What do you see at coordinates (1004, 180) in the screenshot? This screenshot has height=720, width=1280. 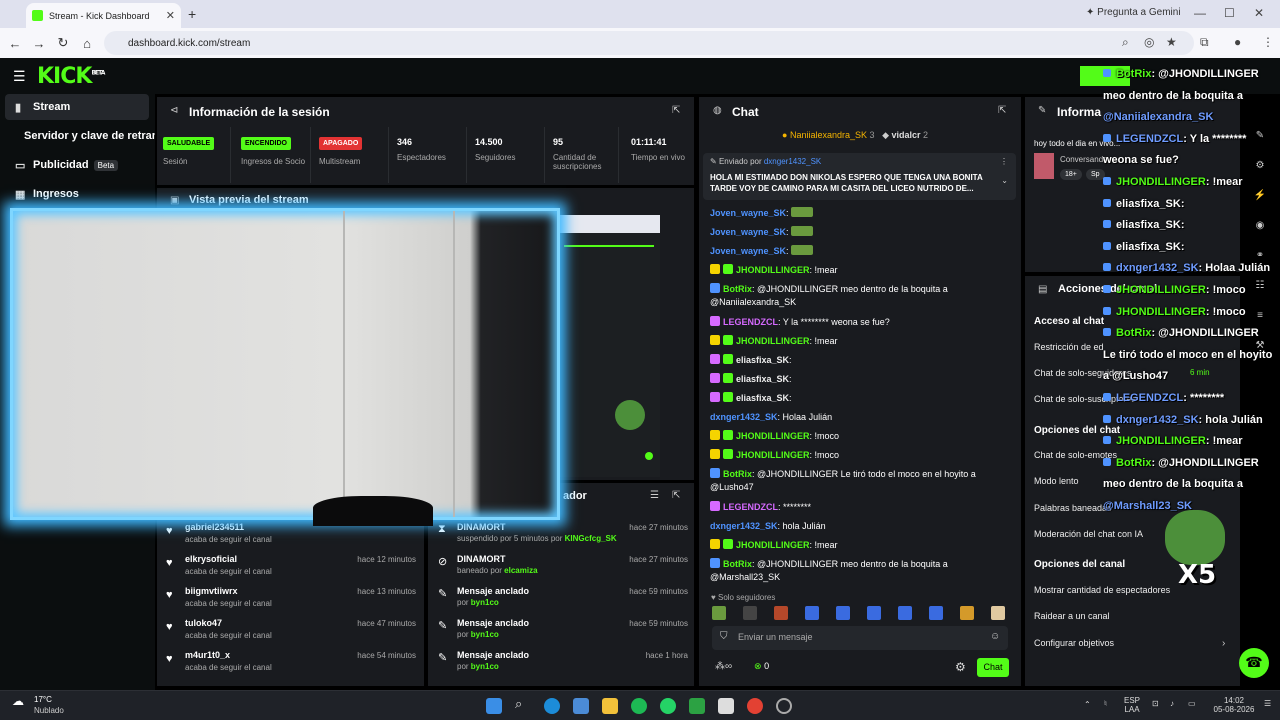 I see `chevron-down-icon: ⌄` at bounding box center [1004, 180].